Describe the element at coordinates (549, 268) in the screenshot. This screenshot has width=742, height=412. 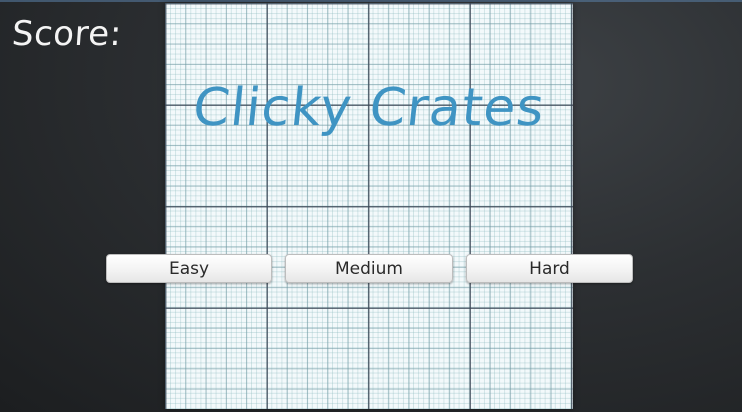
I see `hard-button: Hard` at that location.